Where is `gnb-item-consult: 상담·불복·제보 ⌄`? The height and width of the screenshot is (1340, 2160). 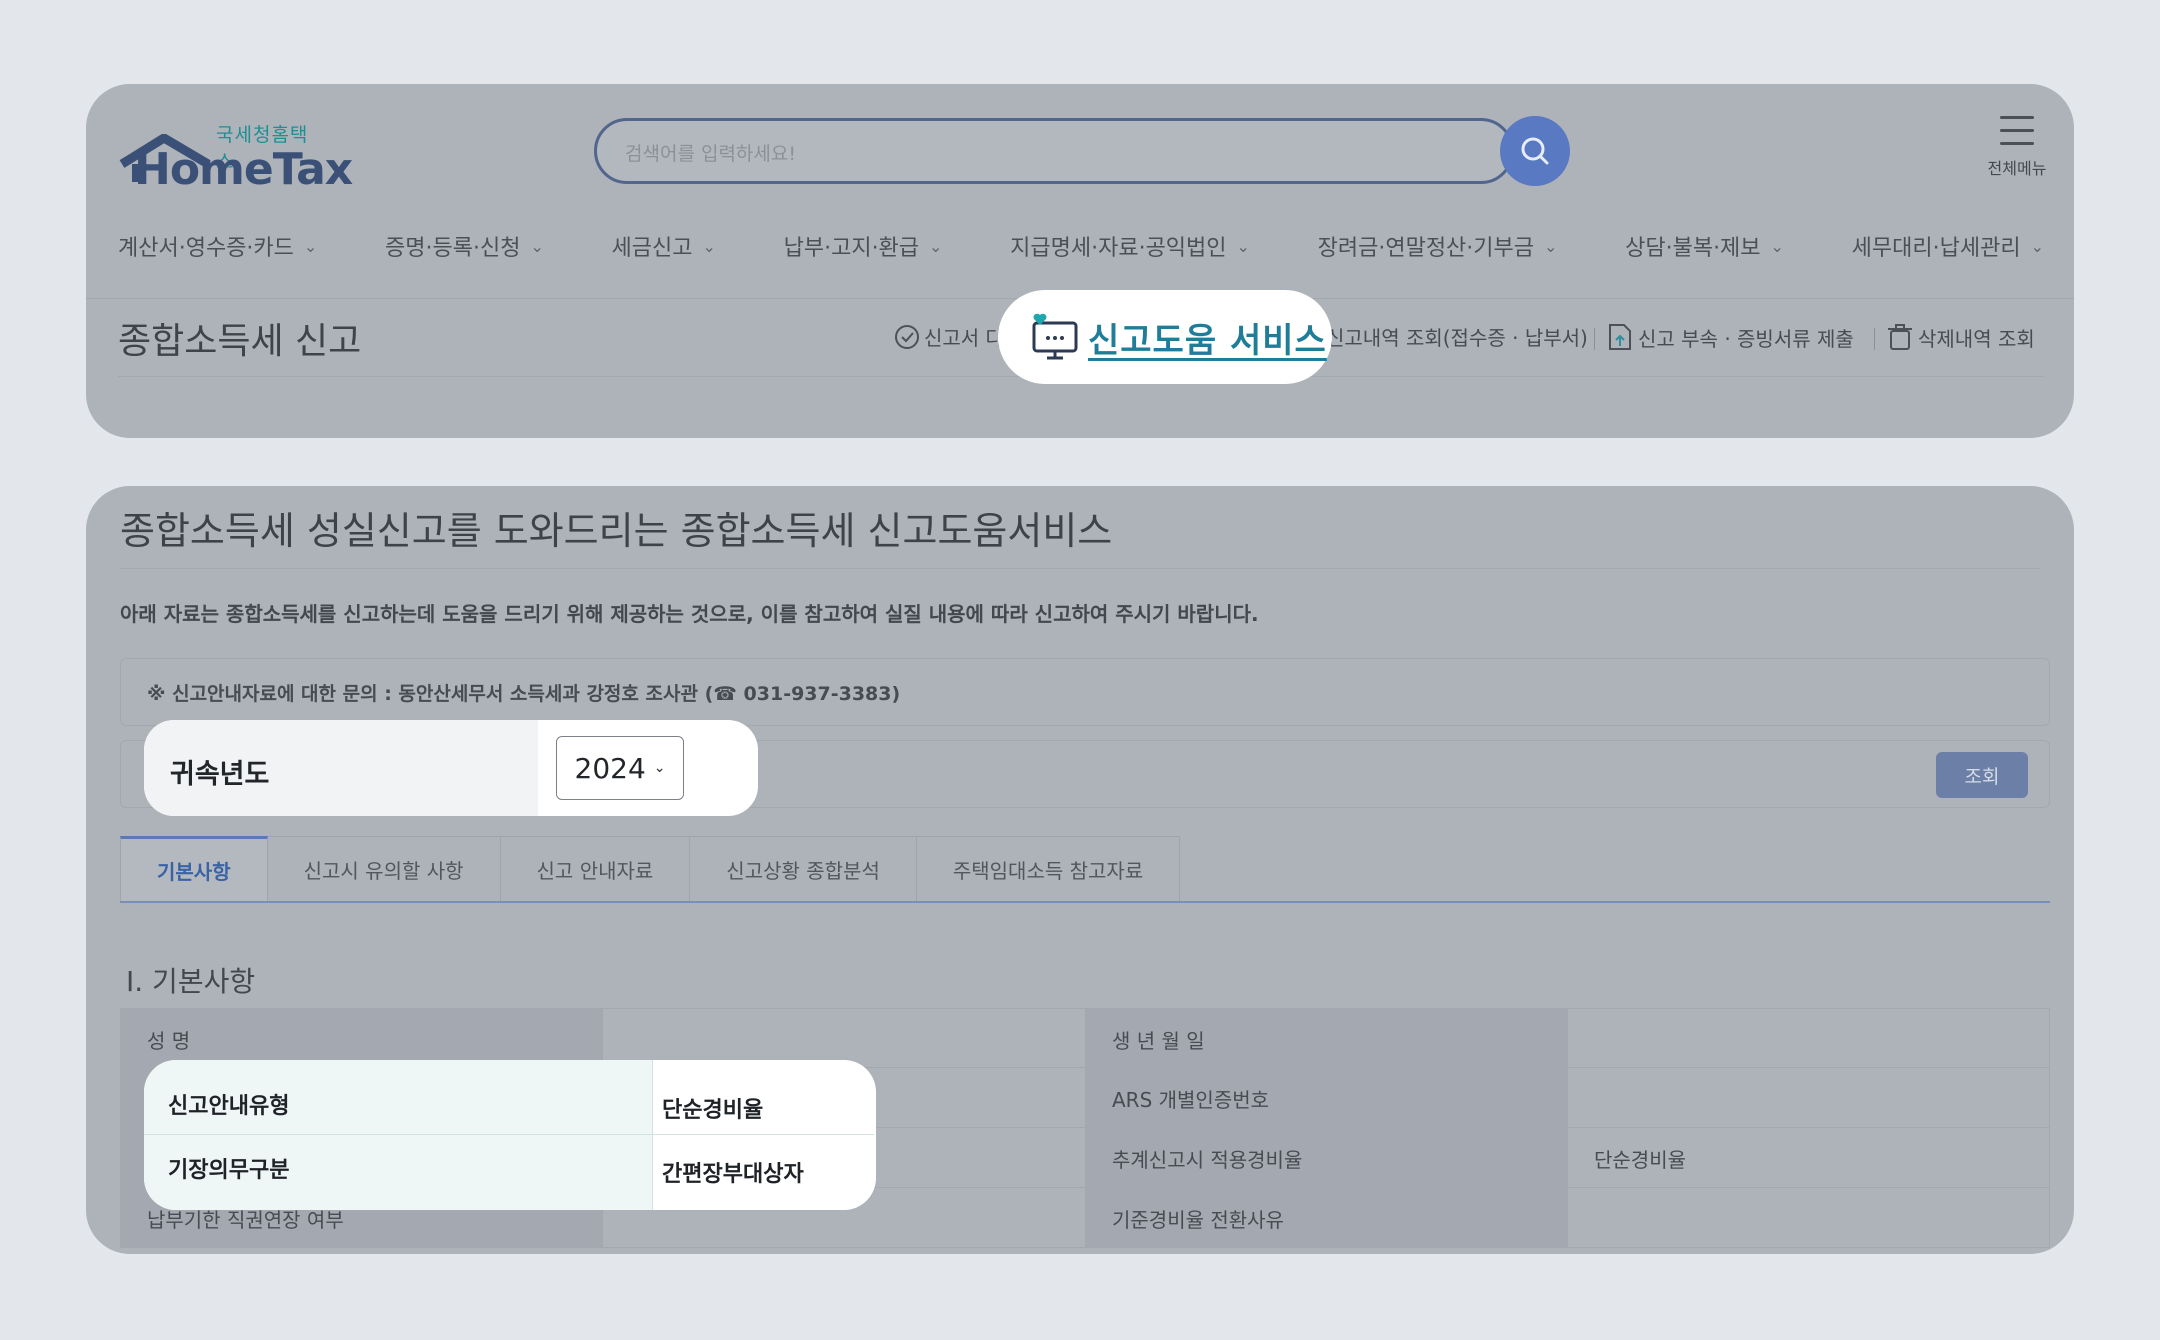 gnb-item-consult: 상담·불복·제보 ⌄ is located at coordinates (1704, 246).